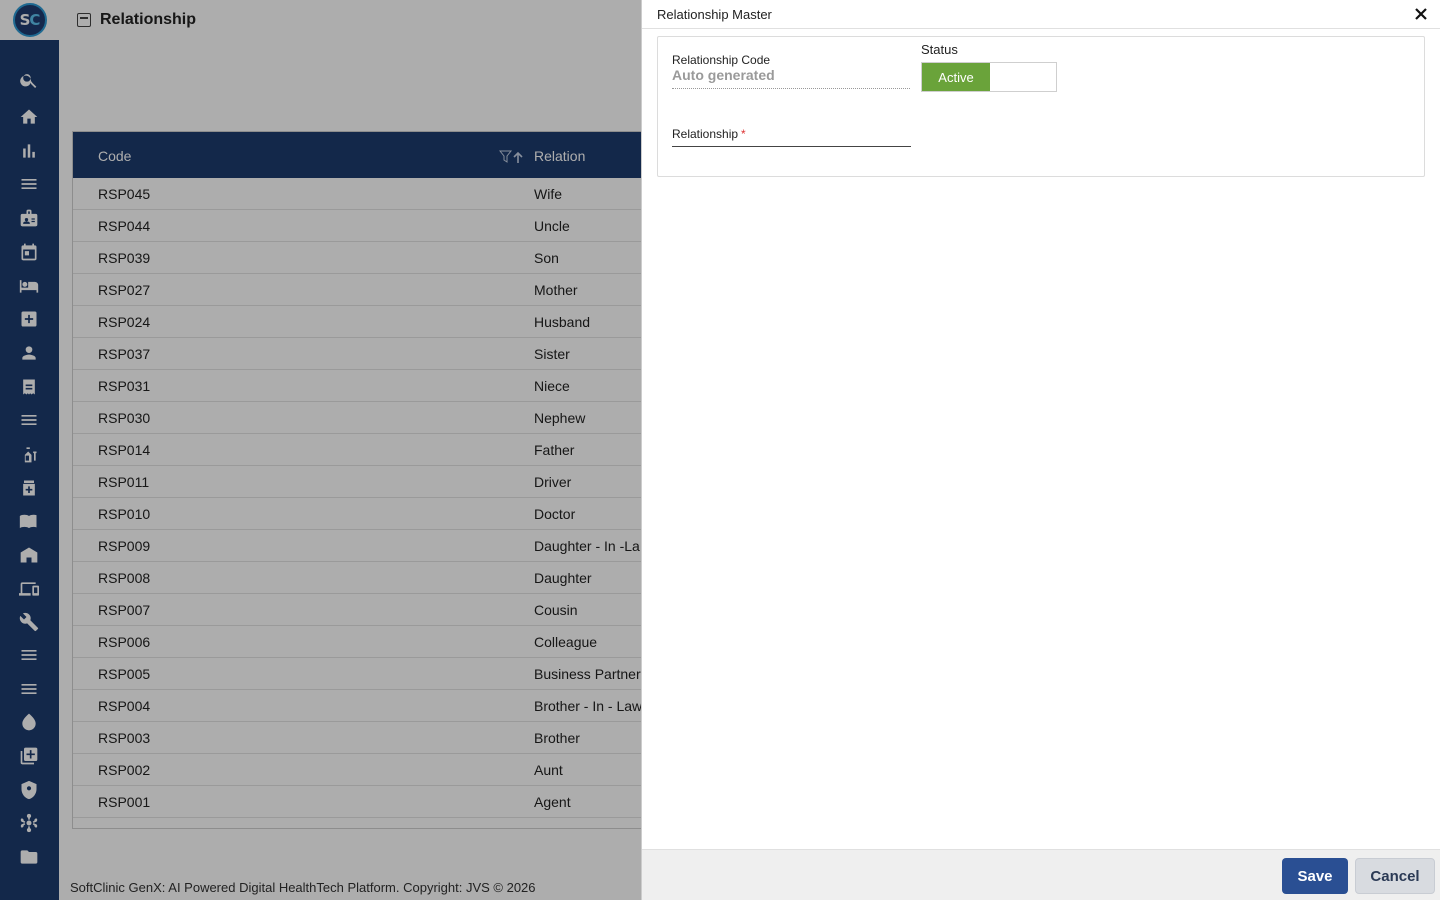  I want to click on required-mark: *, so click(743, 134).